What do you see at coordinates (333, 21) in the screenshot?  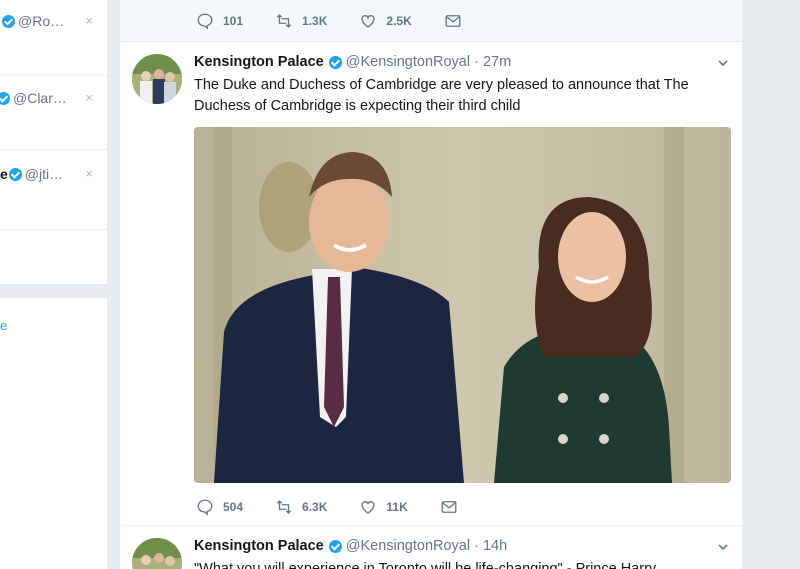 I see `tweet-actions: 101 1.3K 2.5K` at bounding box center [333, 21].